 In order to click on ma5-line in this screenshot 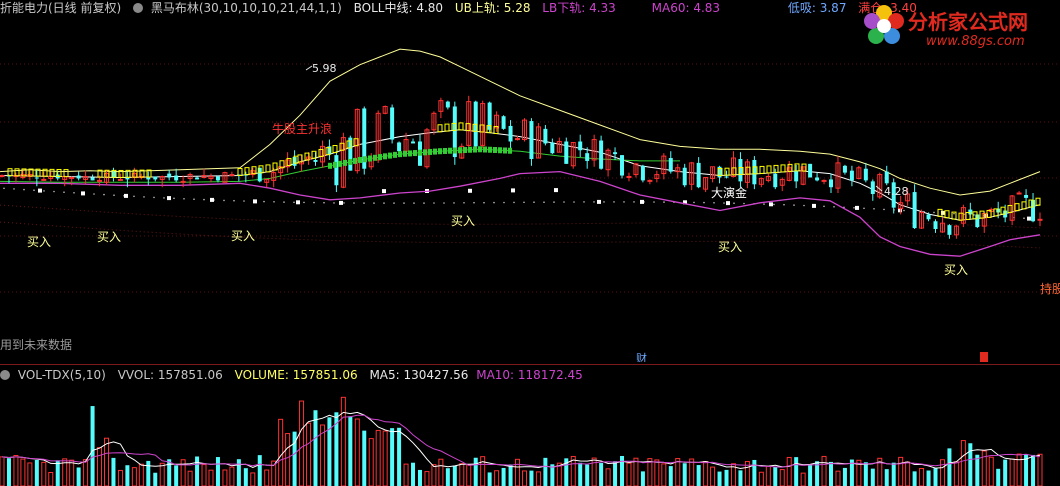, I will do `click(521, 440)`.